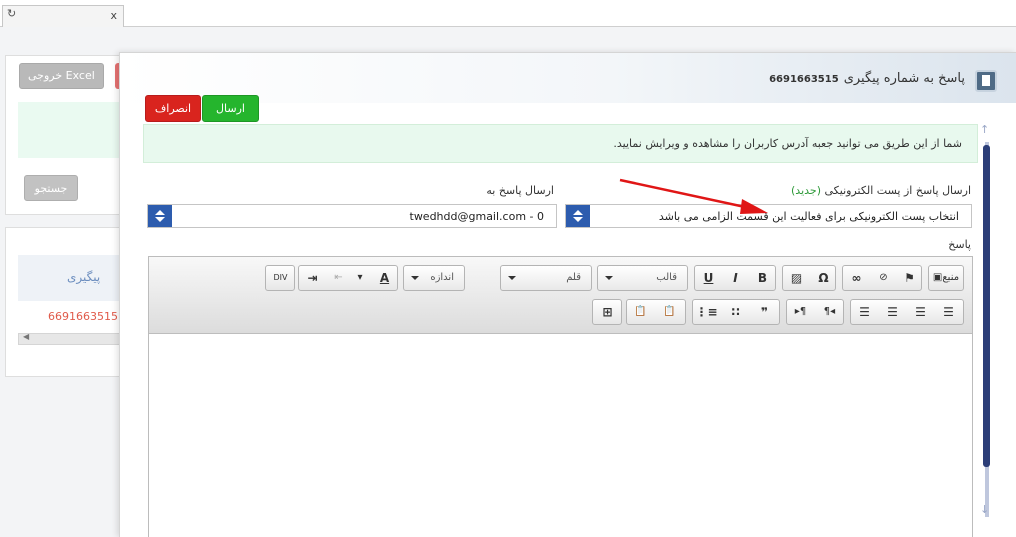  What do you see at coordinates (898, 190) in the screenshot?
I see `mail-from-label-text: ارسال پاسخ از پست الکترونیکی` at bounding box center [898, 190].